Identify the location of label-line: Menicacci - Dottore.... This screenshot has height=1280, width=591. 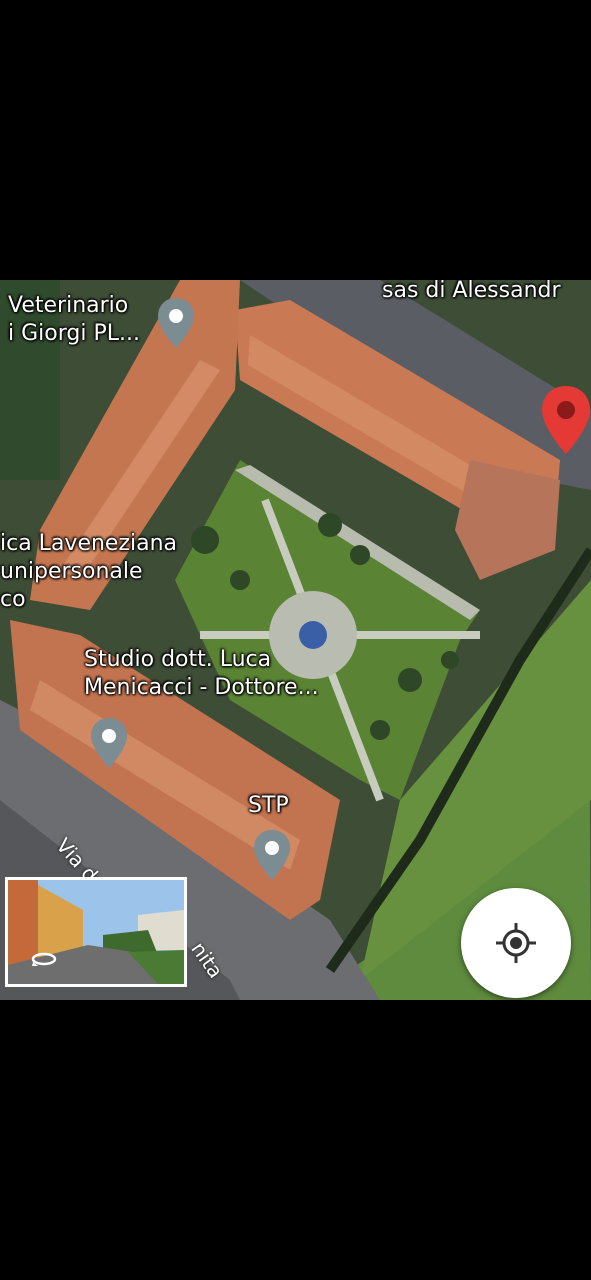
(201, 687).